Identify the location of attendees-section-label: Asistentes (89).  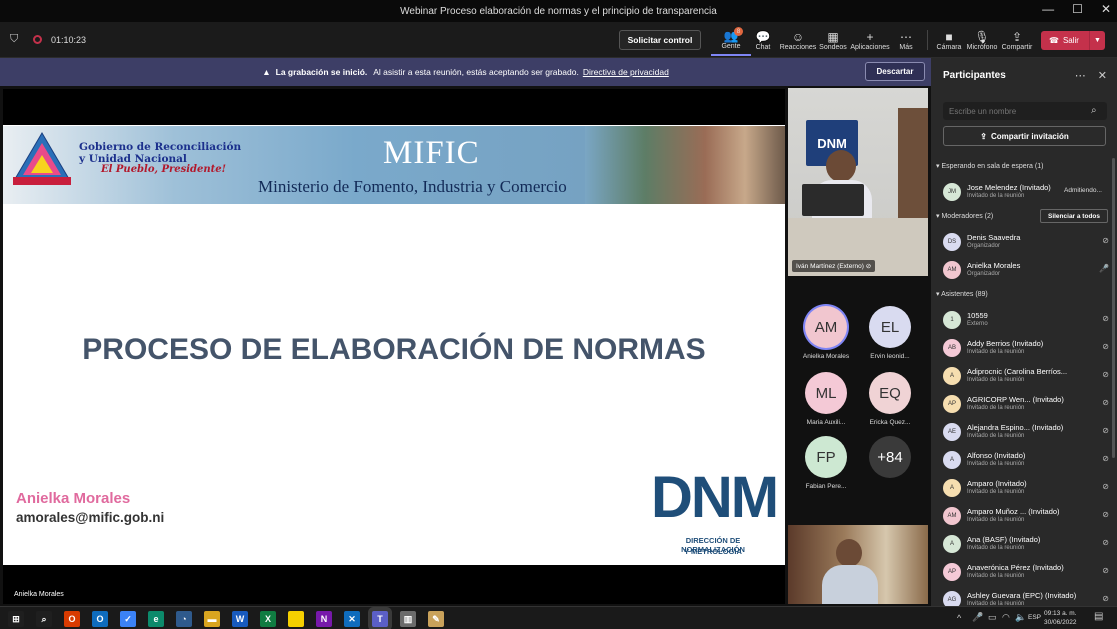
(964, 294).